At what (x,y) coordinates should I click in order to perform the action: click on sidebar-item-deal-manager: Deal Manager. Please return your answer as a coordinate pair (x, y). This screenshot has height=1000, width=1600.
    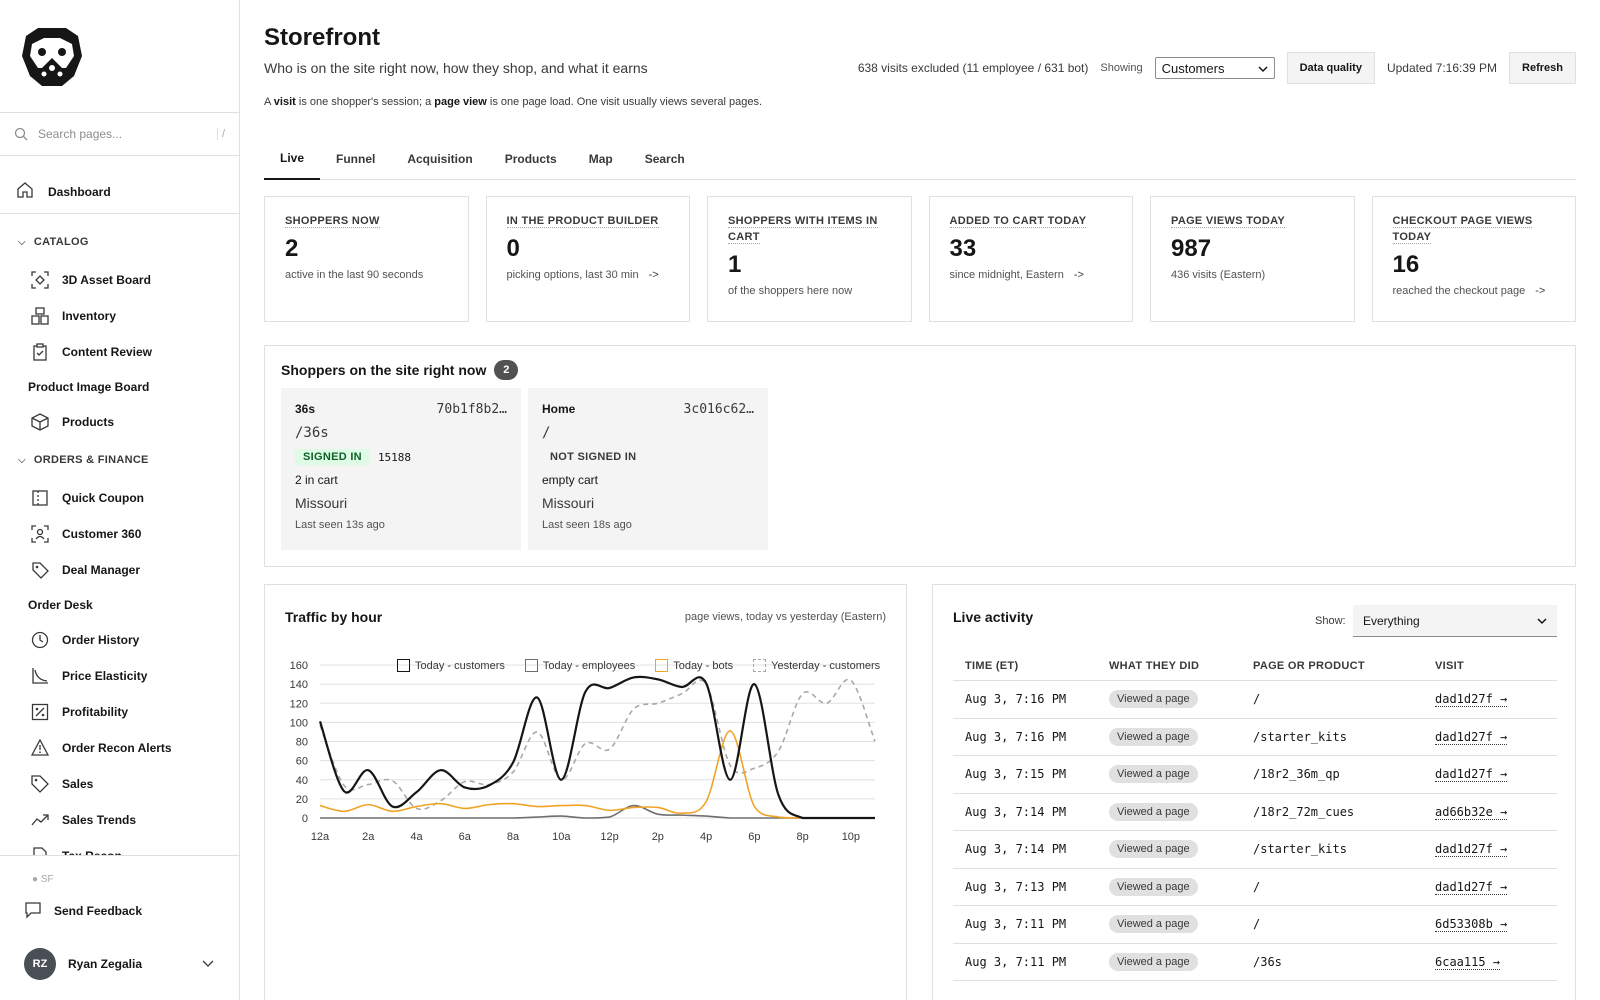
    Looking at the image, I should click on (119, 570).